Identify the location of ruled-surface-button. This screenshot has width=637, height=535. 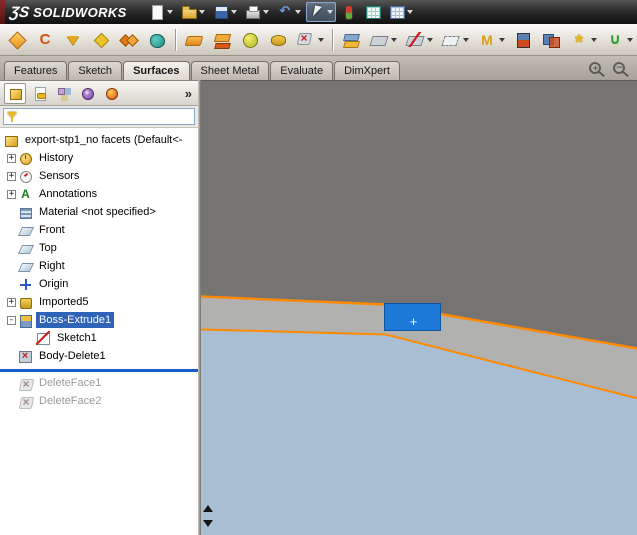
(250, 40).